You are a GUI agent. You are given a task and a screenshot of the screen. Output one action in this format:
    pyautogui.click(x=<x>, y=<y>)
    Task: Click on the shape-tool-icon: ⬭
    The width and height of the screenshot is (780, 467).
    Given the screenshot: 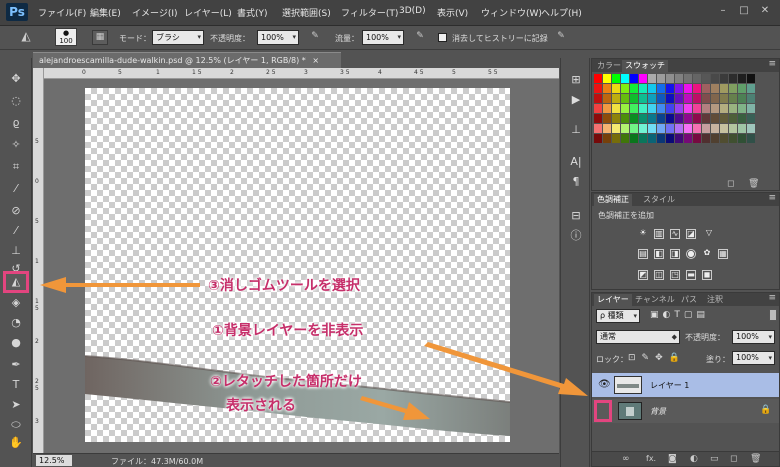 What is the action you would take?
    pyautogui.click(x=16, y=425)
    